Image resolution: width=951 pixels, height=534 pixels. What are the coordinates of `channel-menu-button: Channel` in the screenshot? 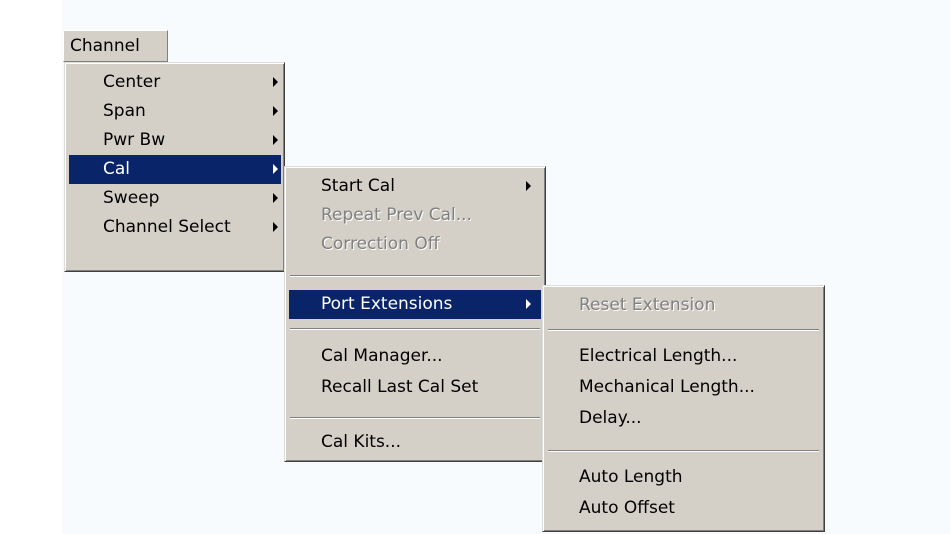 It's located at (115, 46).